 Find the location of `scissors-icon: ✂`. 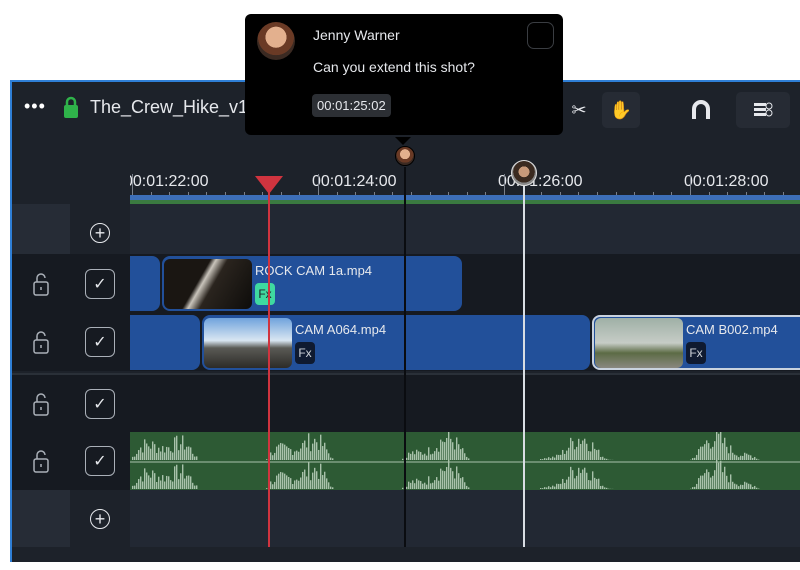

scissors-icon: ✂ is located at coordinates (579, 110).